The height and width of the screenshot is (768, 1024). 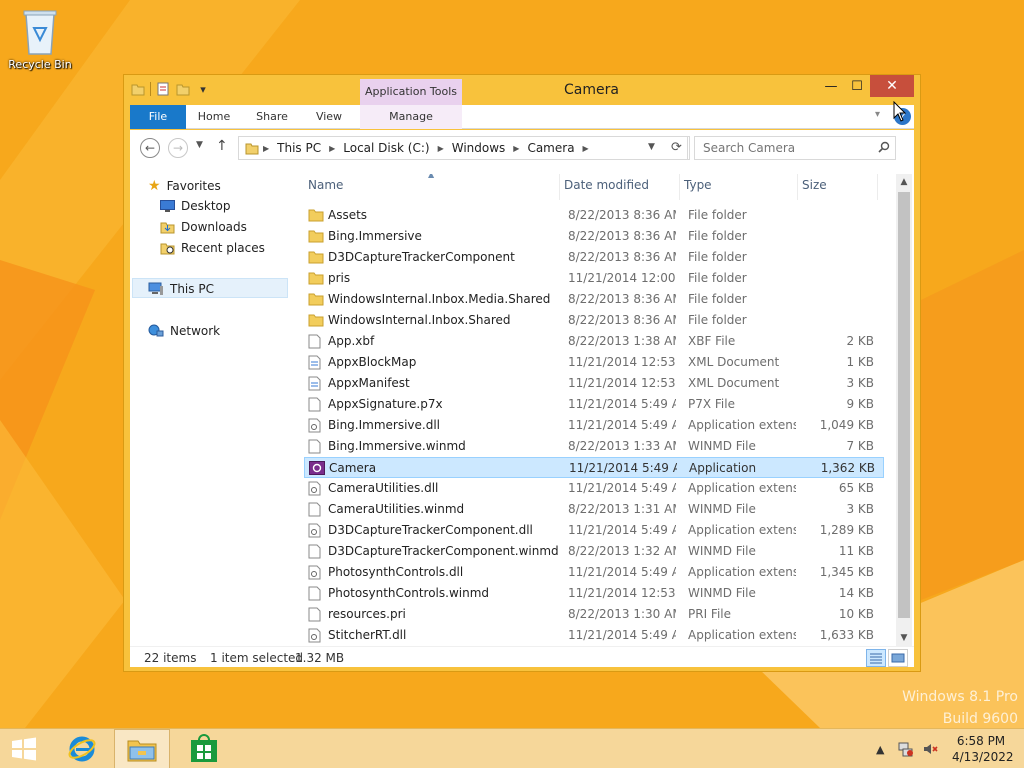 I want to click on nav-desktop: Desktop, so click(x=195, y=206).